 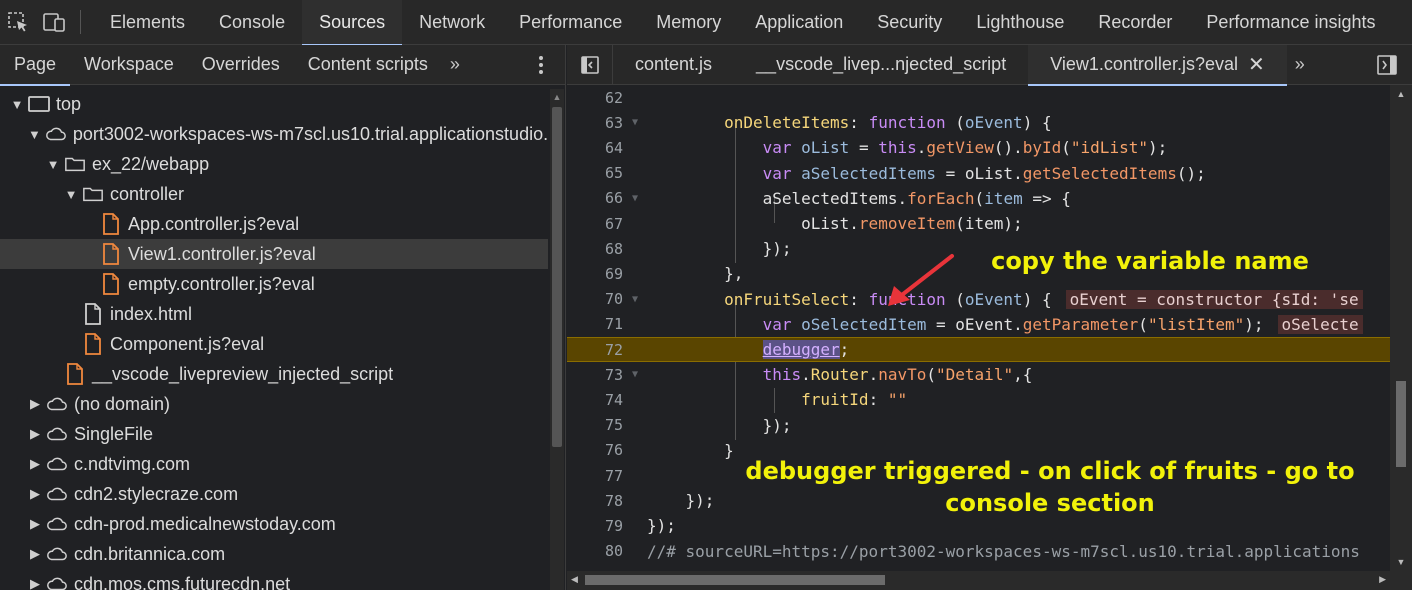 What do you see at coordinates (595, 425) in the screenshot?
I see `line-number: 75` at bounding box center [595, 425].